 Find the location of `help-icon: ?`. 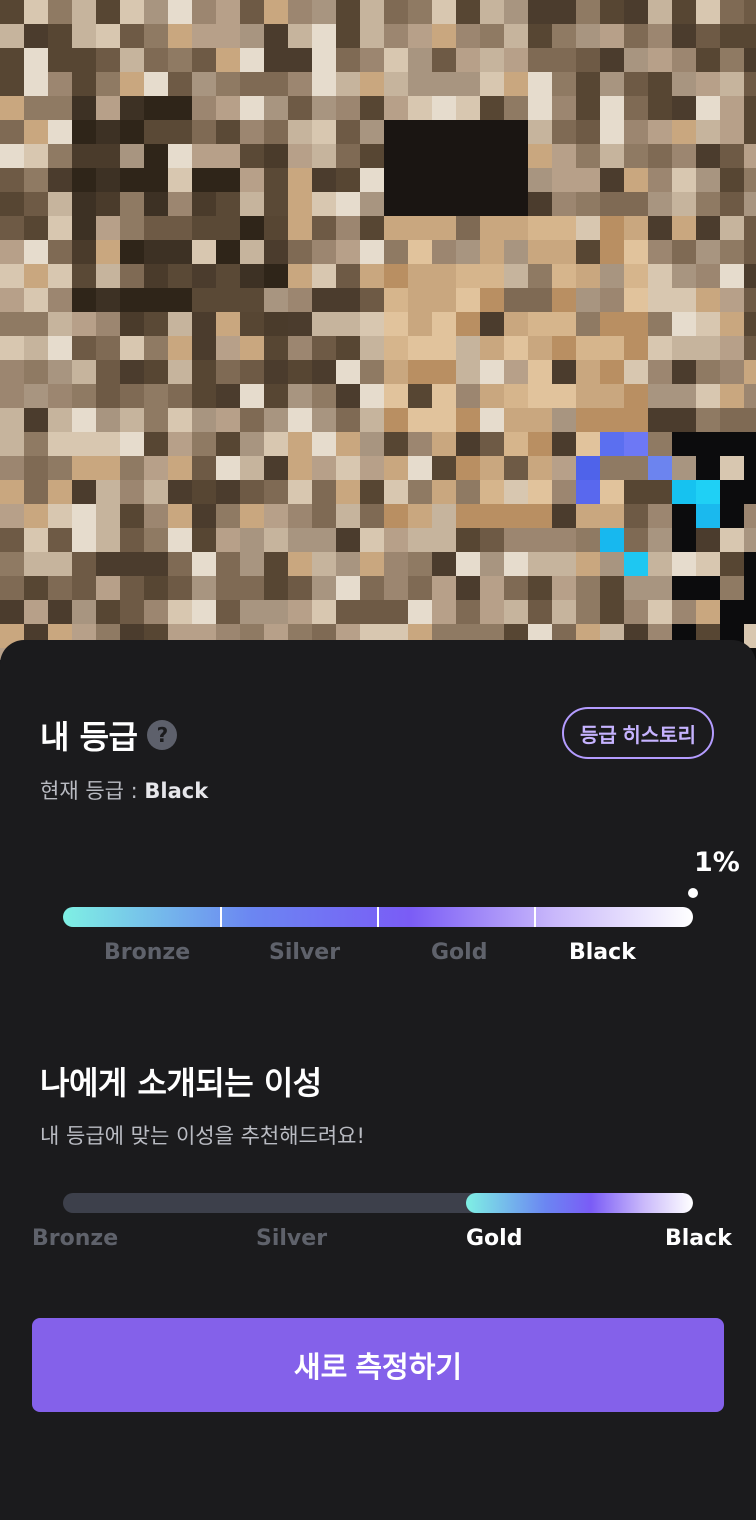

help-icon: ? is located at coordinates (162, 735).